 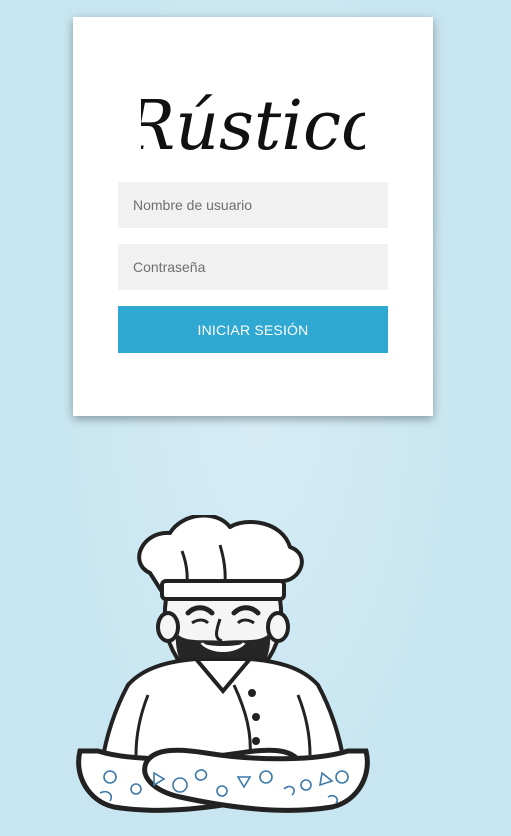 What do you see at coordinates (253, 267) in the screenshot?
I see `password-input` at bounding box center [253, 267].